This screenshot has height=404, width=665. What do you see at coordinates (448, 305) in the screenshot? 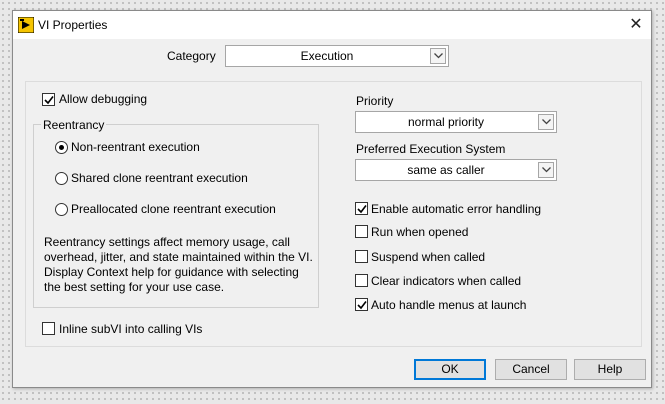
I see `auto-handle-menus-label: Auto handle menus at launch` at bounding box center [448, 305].